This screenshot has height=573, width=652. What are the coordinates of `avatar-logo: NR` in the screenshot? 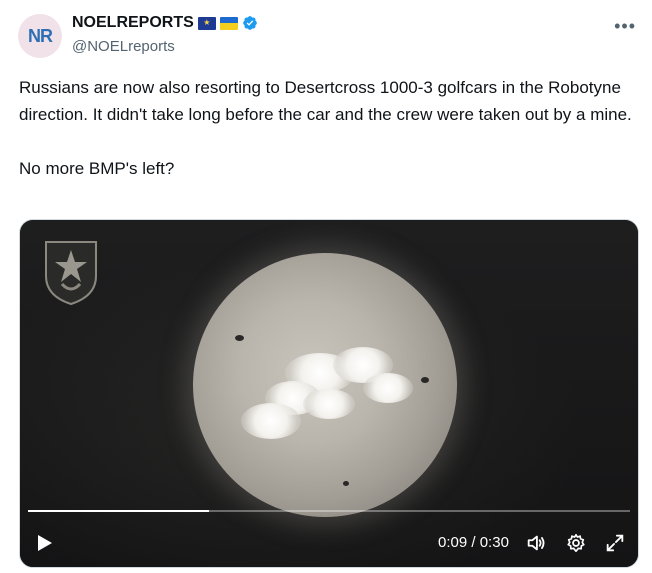 It's located at (40, 36).